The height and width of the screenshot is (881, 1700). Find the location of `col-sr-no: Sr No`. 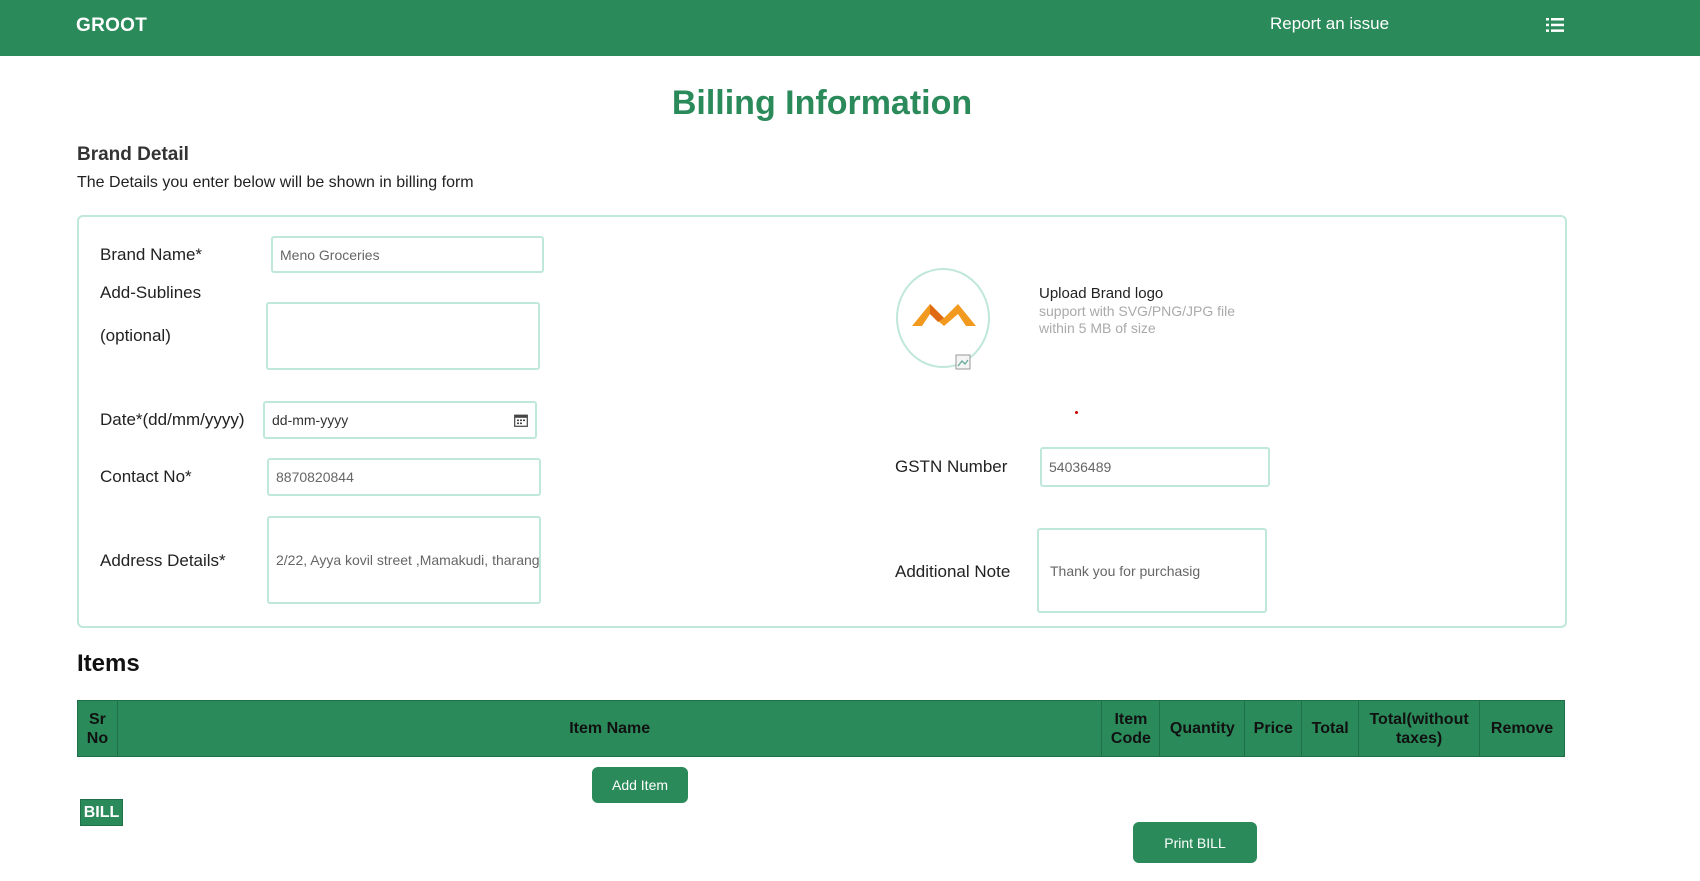

col-sr-no: Sr No is located at coordinates (97, 728).